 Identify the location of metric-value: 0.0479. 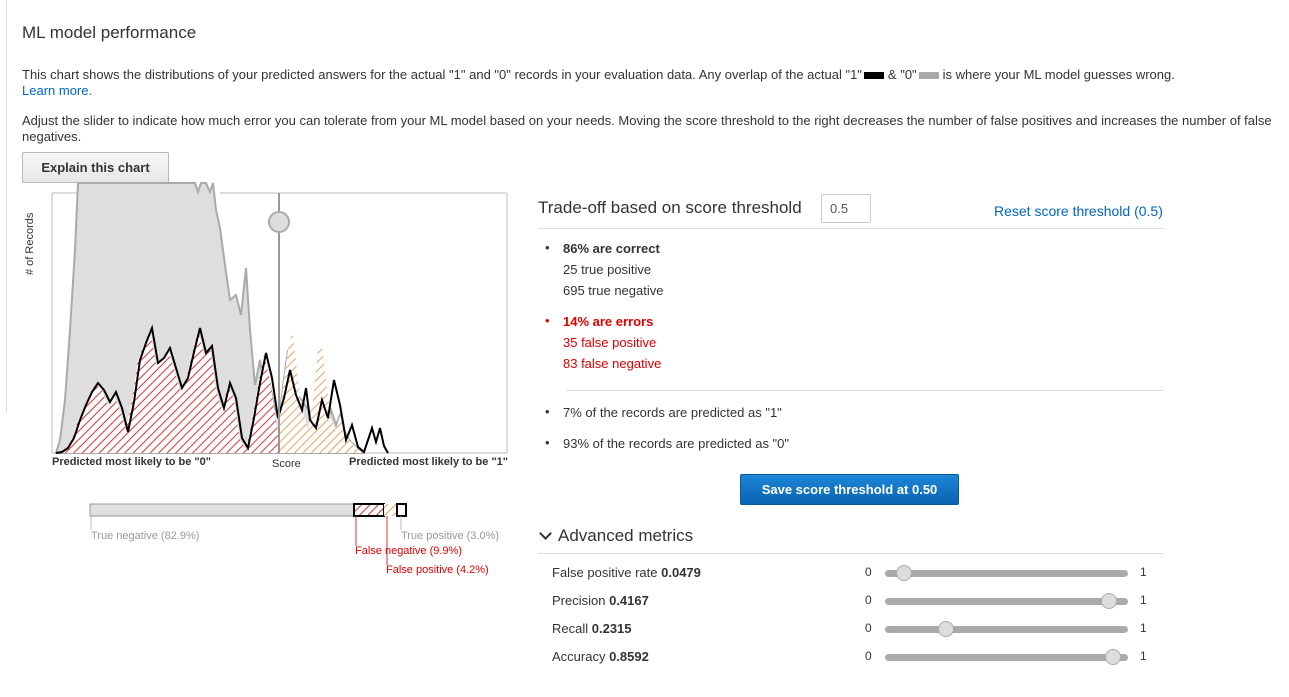
(681, 572).